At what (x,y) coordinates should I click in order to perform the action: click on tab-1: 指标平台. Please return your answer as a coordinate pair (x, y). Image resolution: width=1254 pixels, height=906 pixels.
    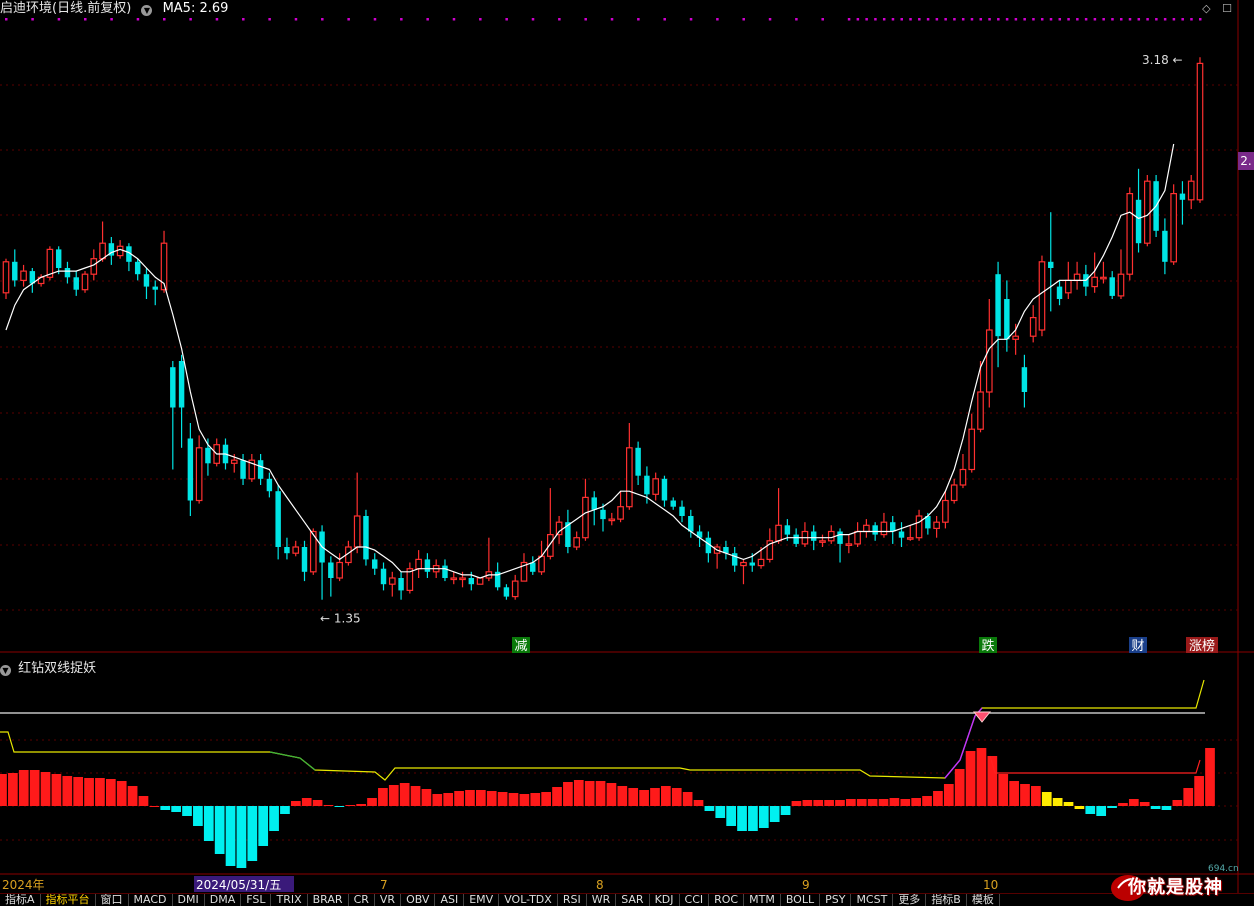
    Looking at the image, I should click on (68, 900).